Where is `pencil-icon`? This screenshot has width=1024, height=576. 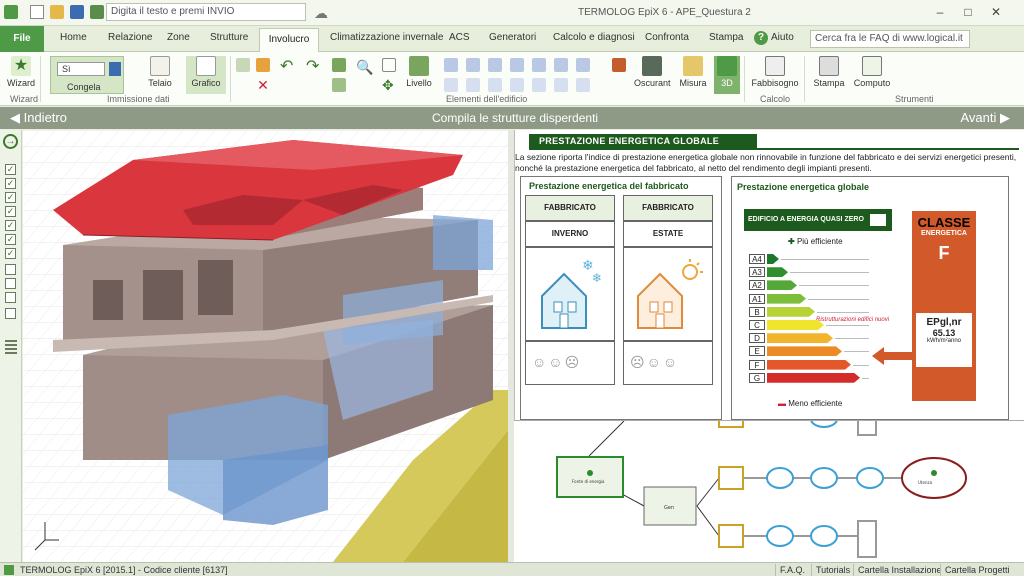 pencil-icon is located at coordinates (263, 65).